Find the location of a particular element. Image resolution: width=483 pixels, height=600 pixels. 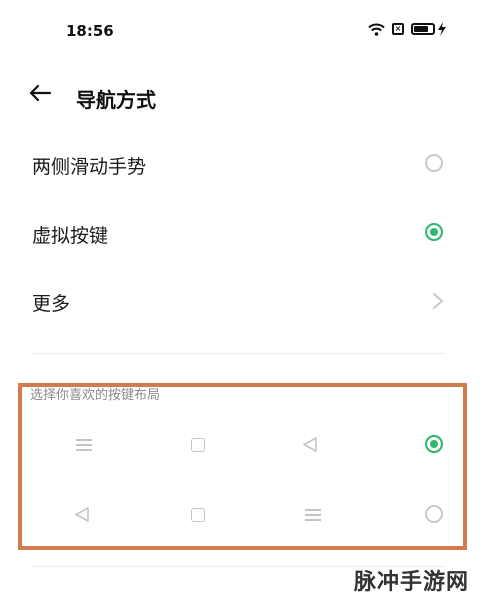

wifi-icon is located at coordinates (376, 29).